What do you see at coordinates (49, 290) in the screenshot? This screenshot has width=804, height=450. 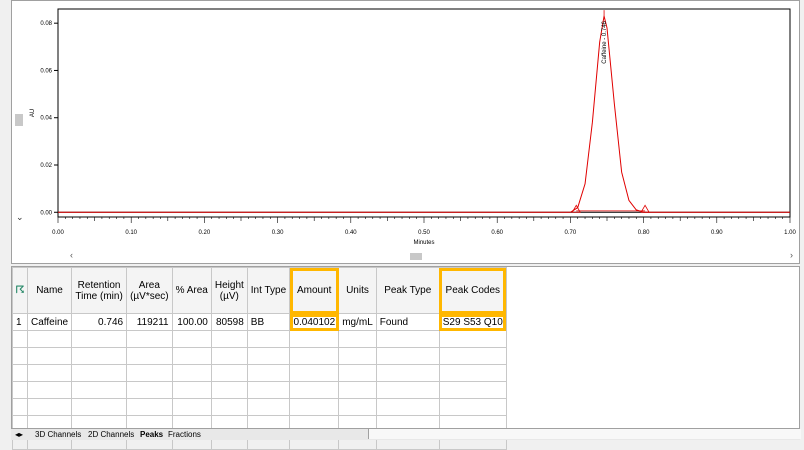 I see `col-name: Name` at bounding box center [49, 290].